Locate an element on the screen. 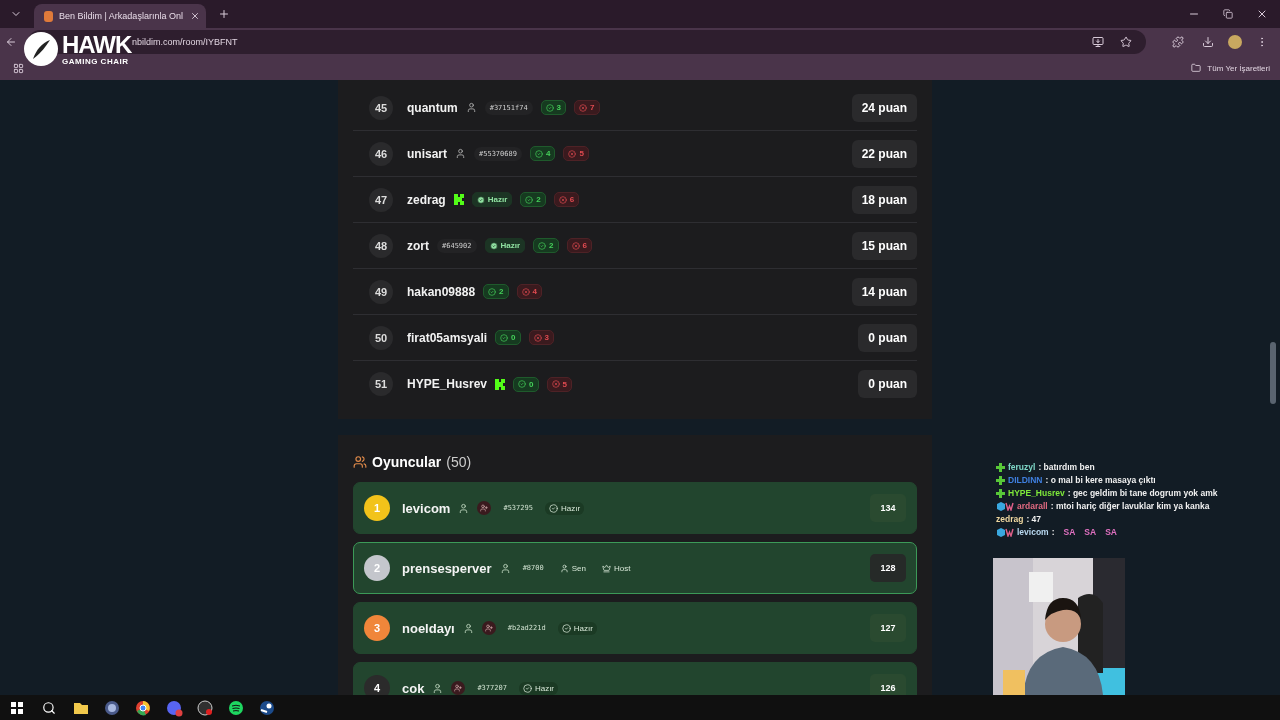  player-name: zort is located at coordinates (418, 245).